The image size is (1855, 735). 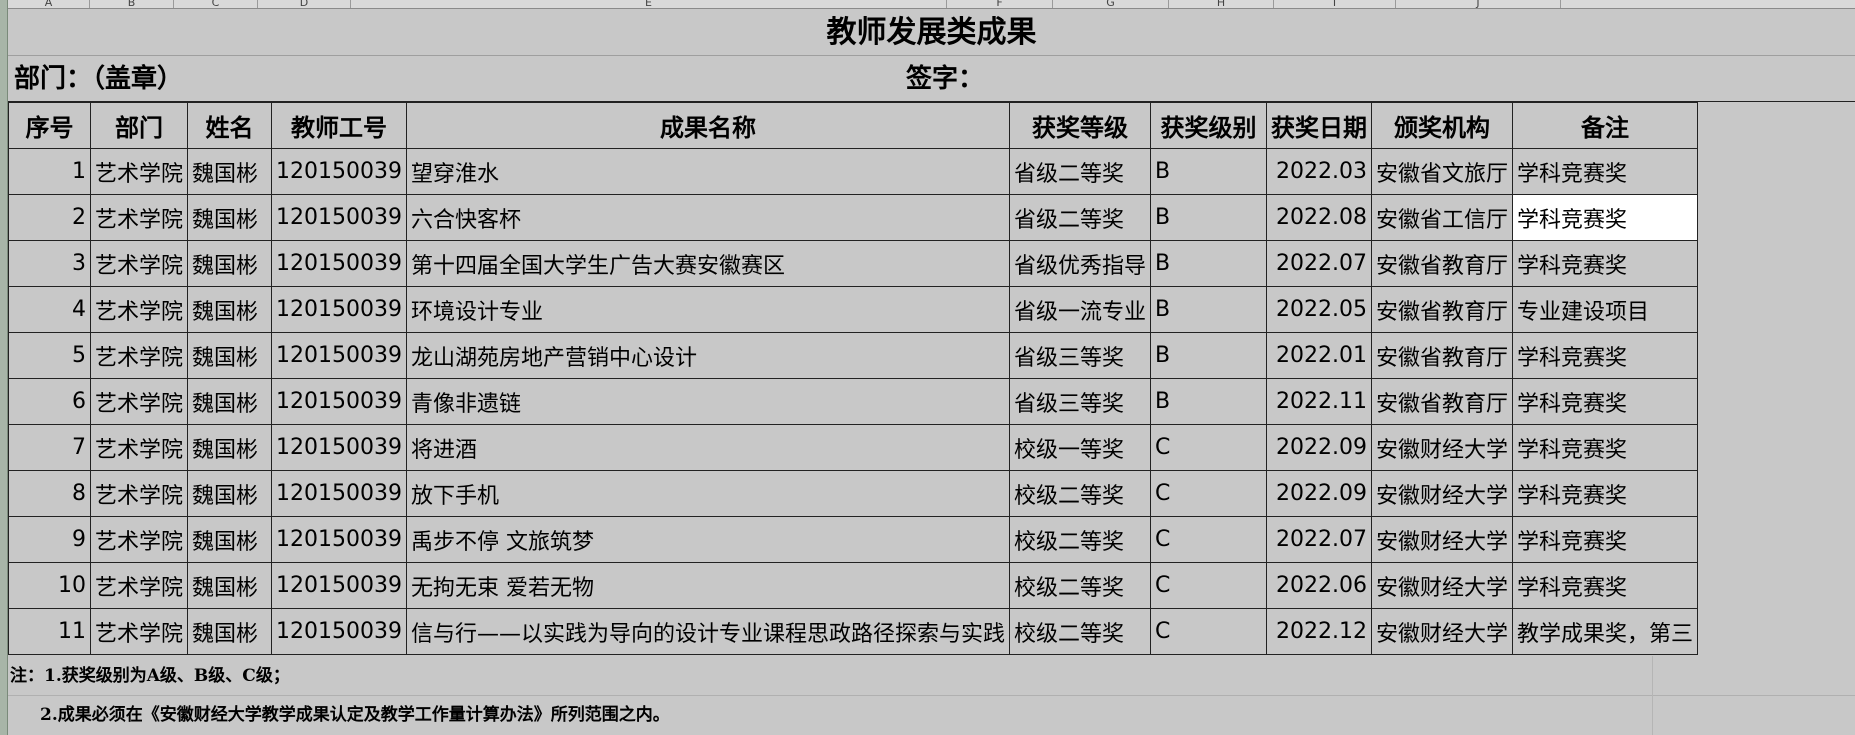 I want to click on header-teacher-id: 教师工号, so click(x=339, y=125).